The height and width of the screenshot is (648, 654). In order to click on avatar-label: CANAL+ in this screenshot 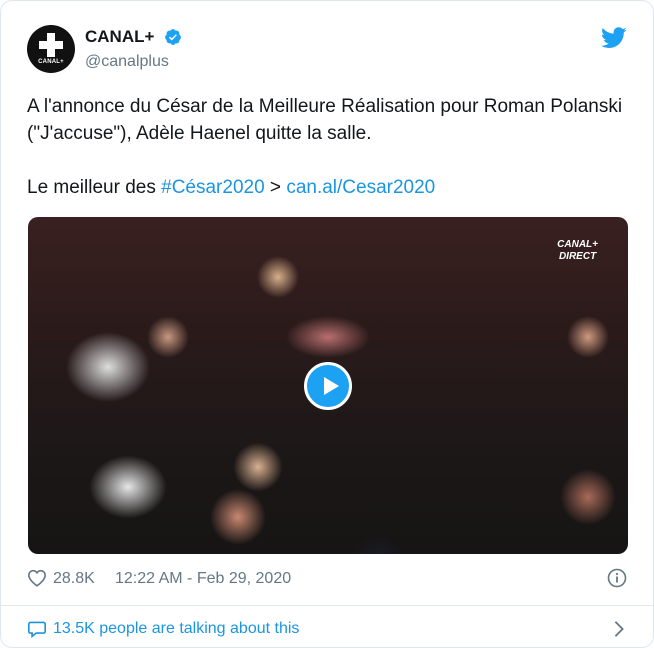, I will do `click(51, 62)`.